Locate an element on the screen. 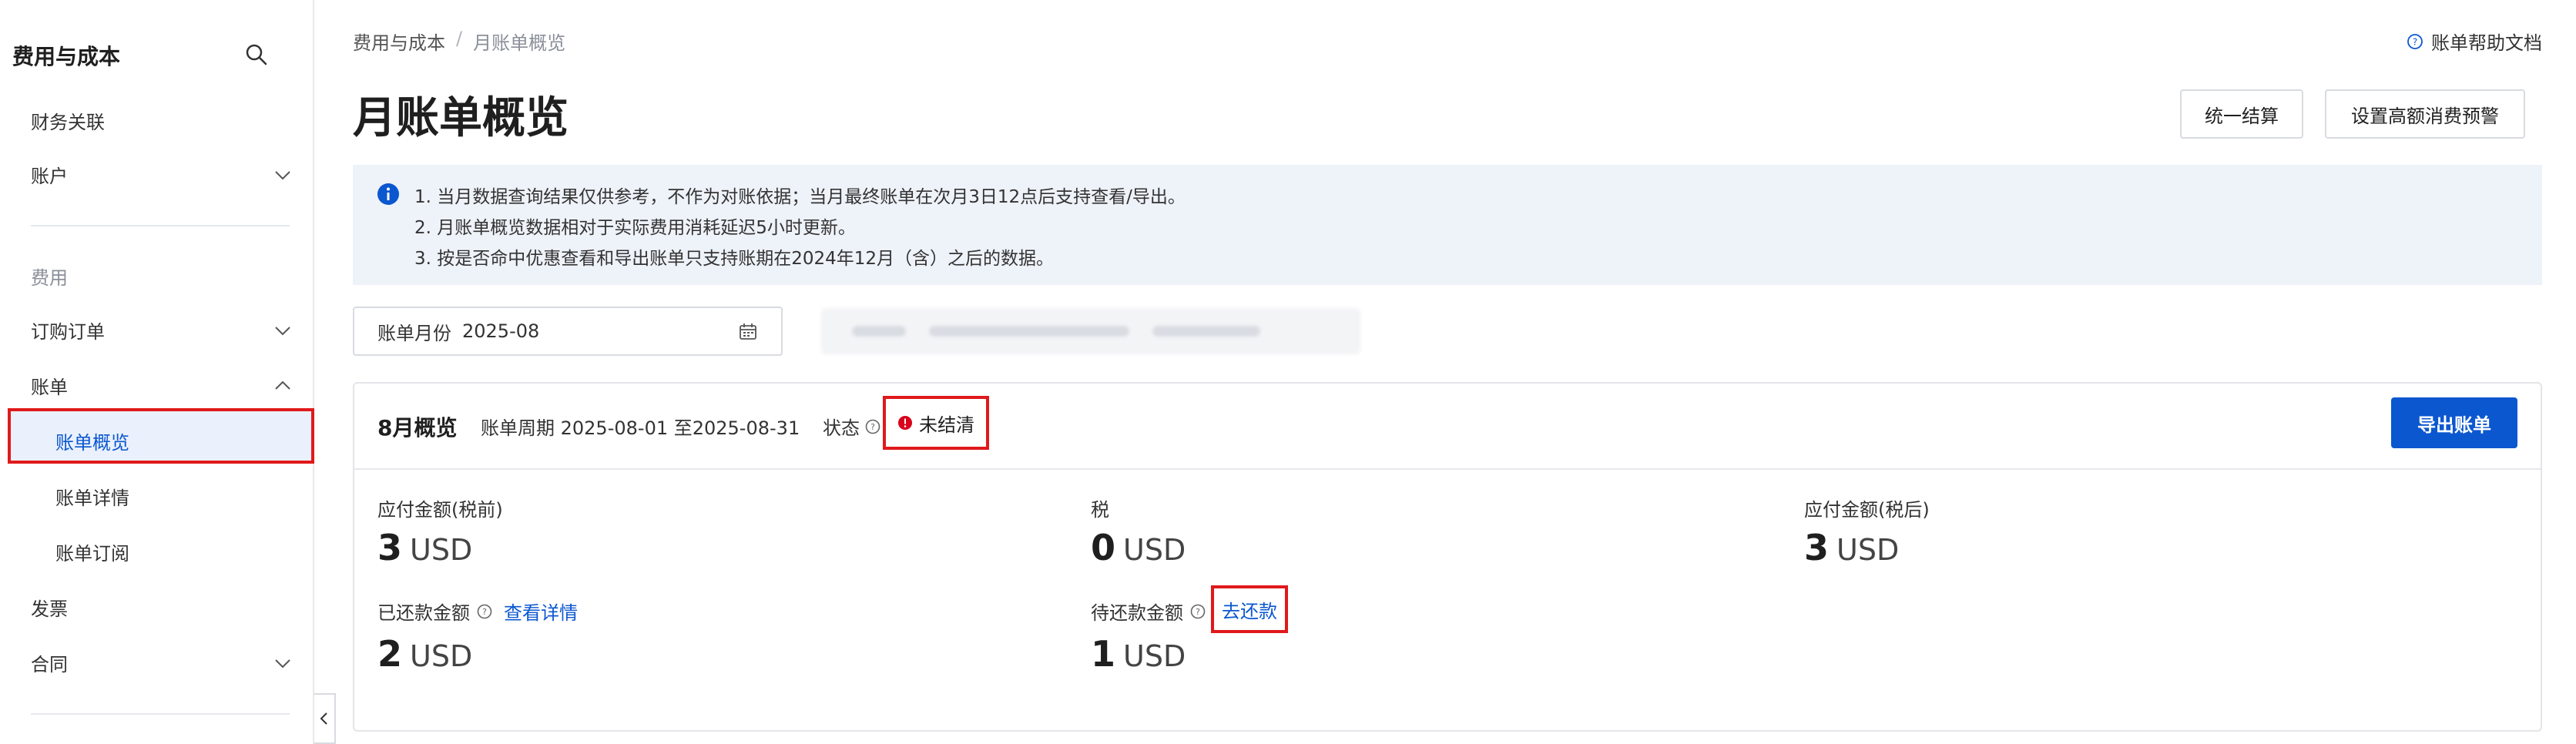 The image size is (2576, 744). unified-settlement-button: 统一结算 is located at coordinates (2241, 114).